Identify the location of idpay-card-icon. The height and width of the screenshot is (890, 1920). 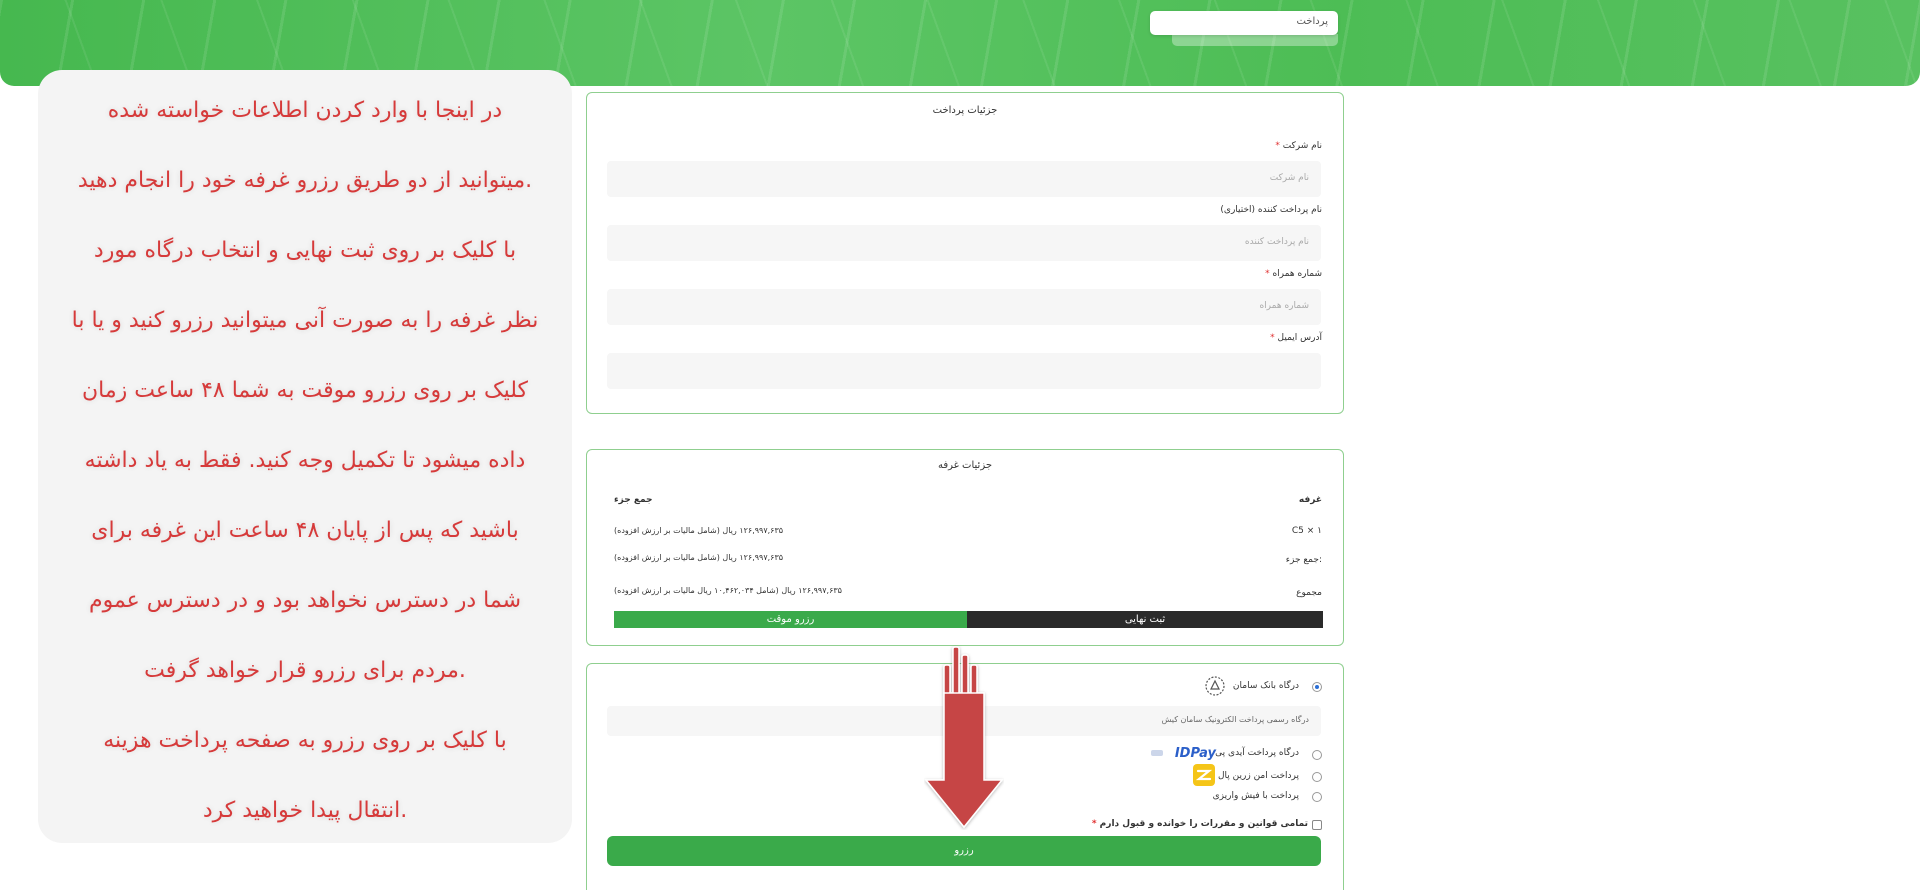
(1157, 753).